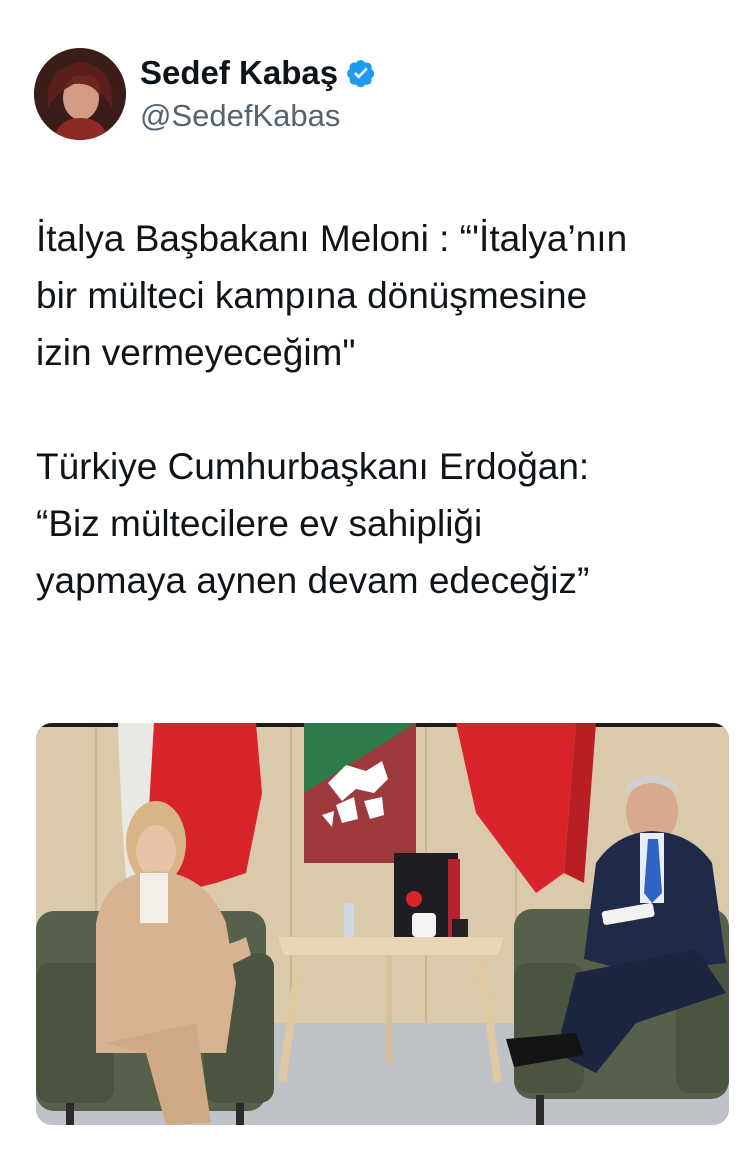  I want to click on handle: @SedefKabas, so click(258, 116).